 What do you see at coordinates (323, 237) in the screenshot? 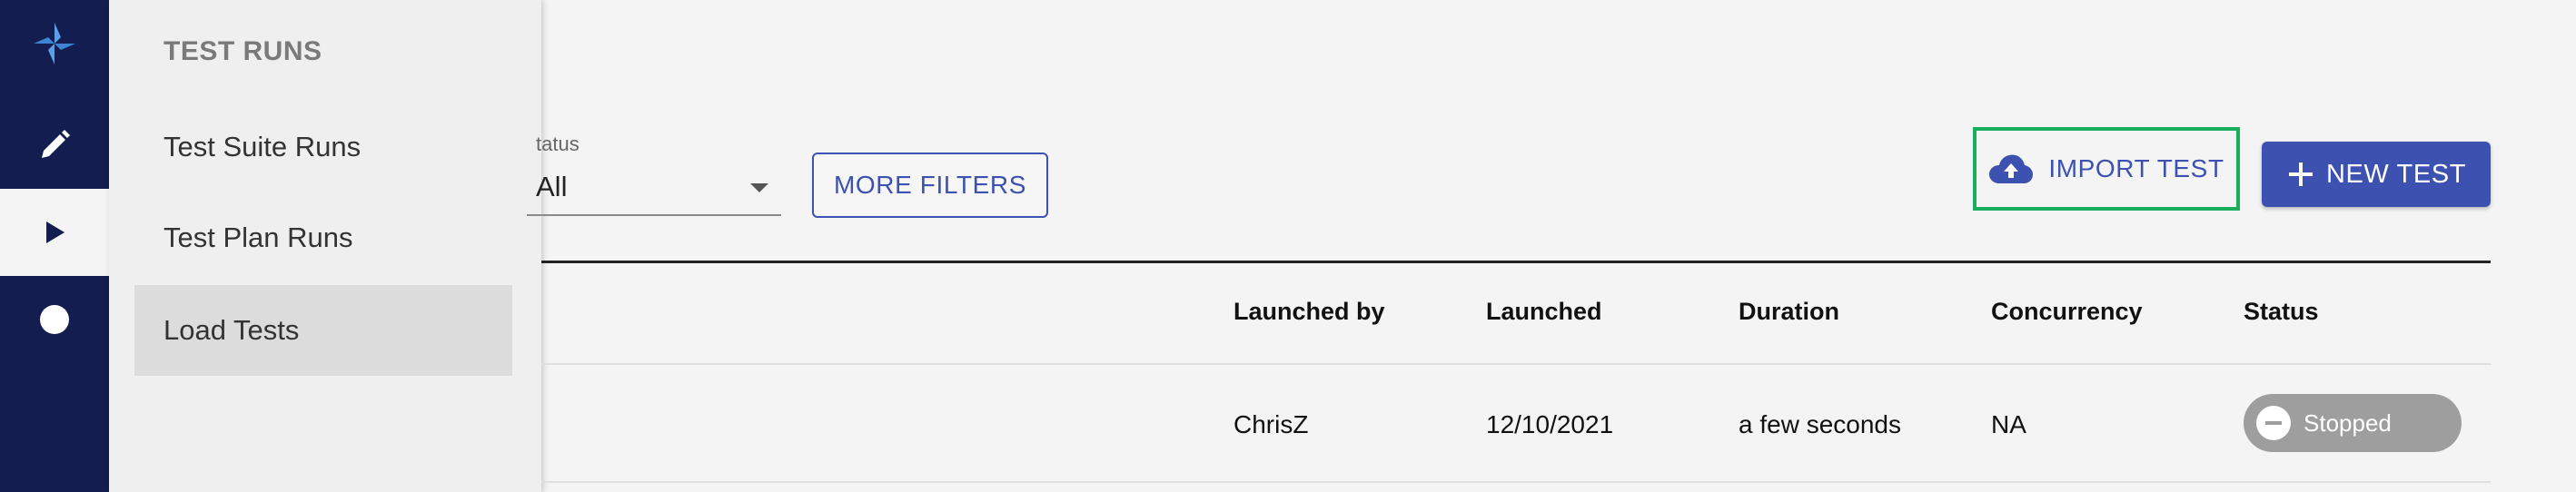
I see `menu-item-test-plan-runs: Test Plan Runs` at bounding box center [323, 237].